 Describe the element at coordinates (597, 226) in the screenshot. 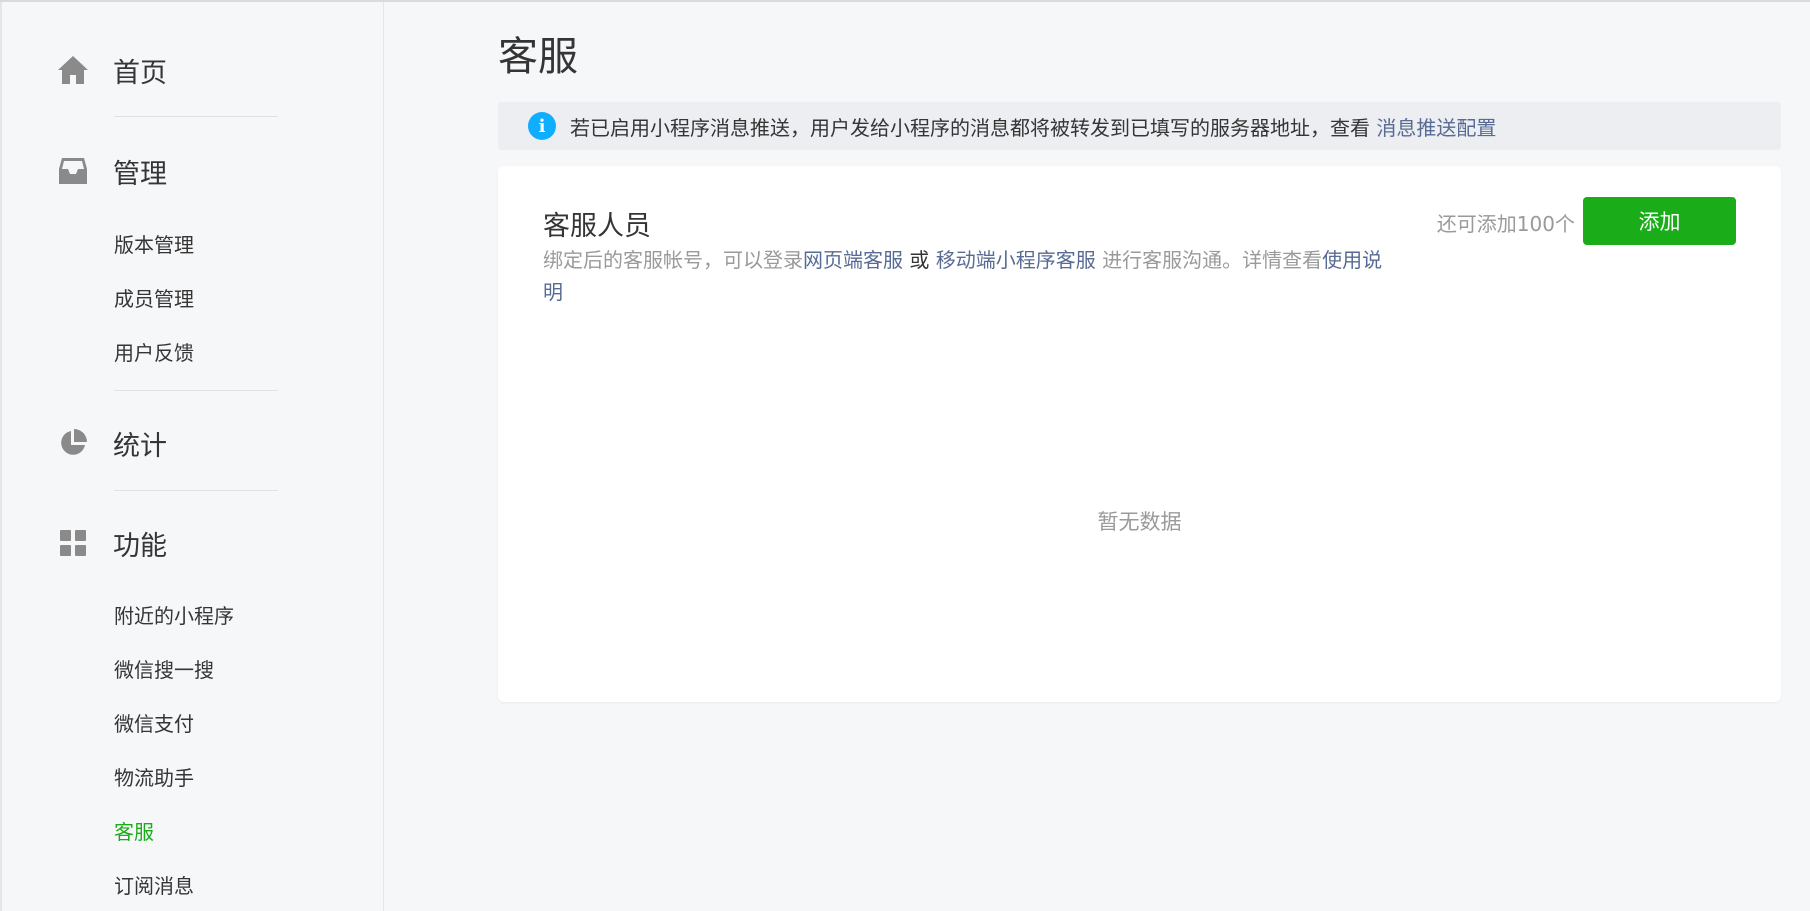

I see `card-title: 客服人员` at that location.